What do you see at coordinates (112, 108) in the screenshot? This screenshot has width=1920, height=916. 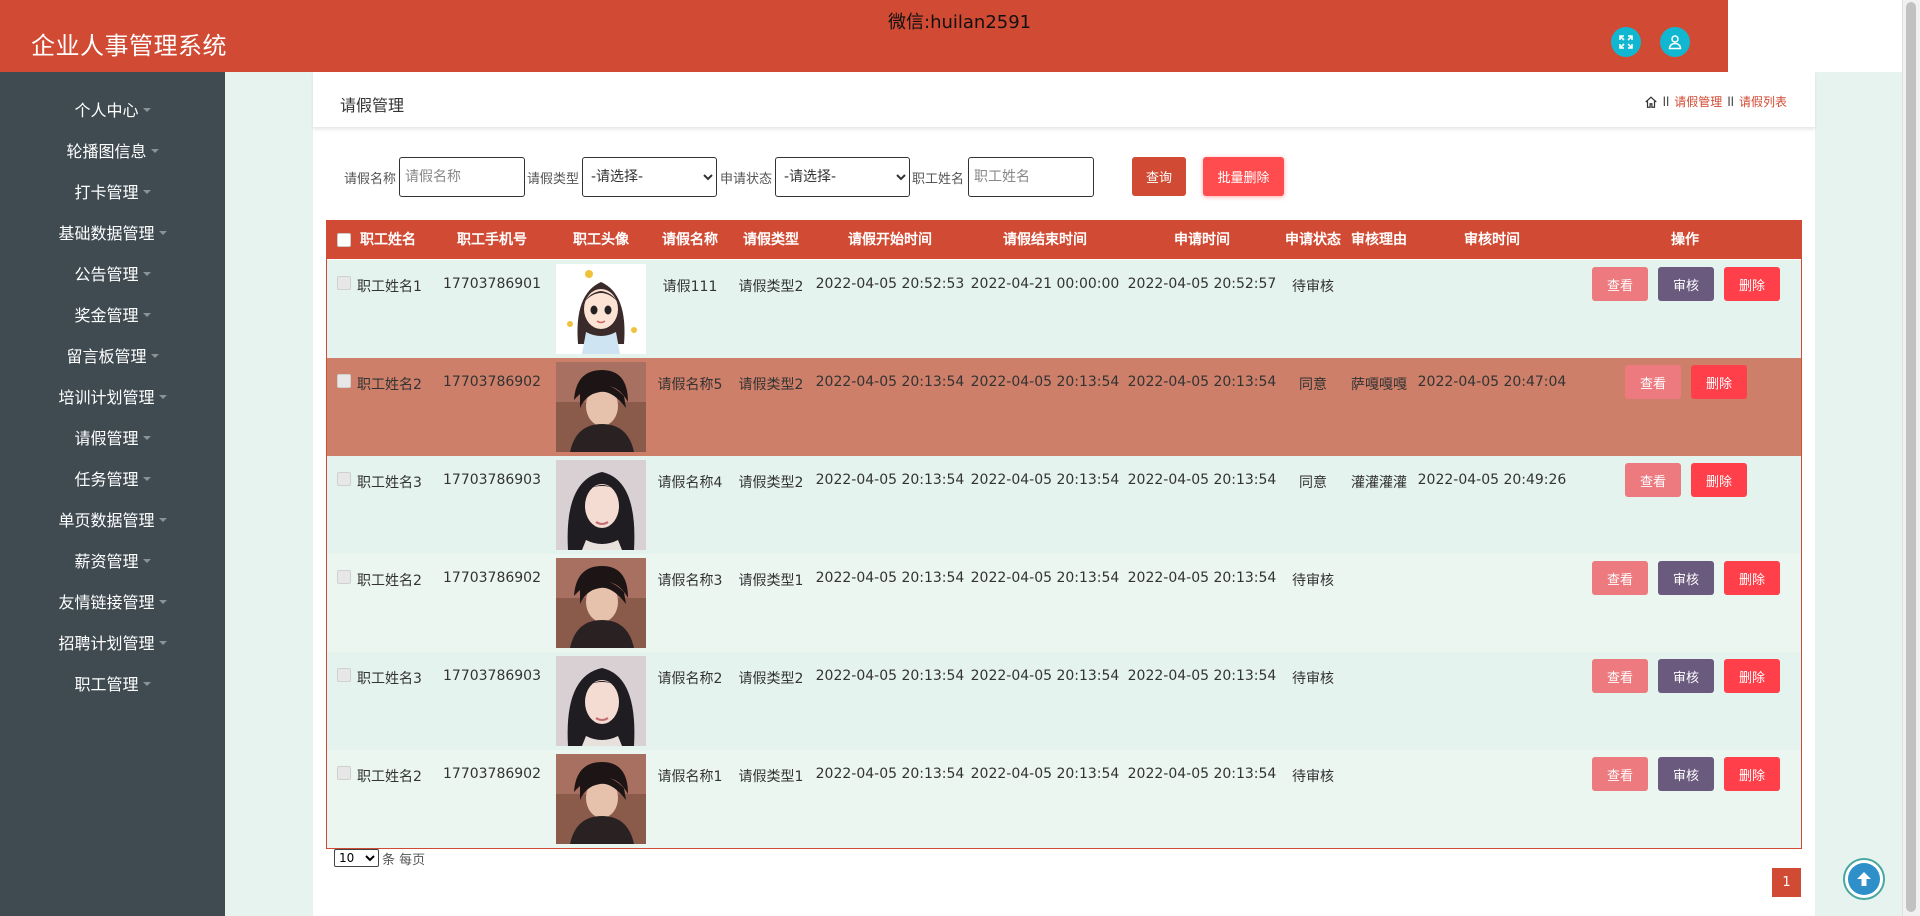 I see `sidebar-item: 个人中心` at bounding box center [112, 108].